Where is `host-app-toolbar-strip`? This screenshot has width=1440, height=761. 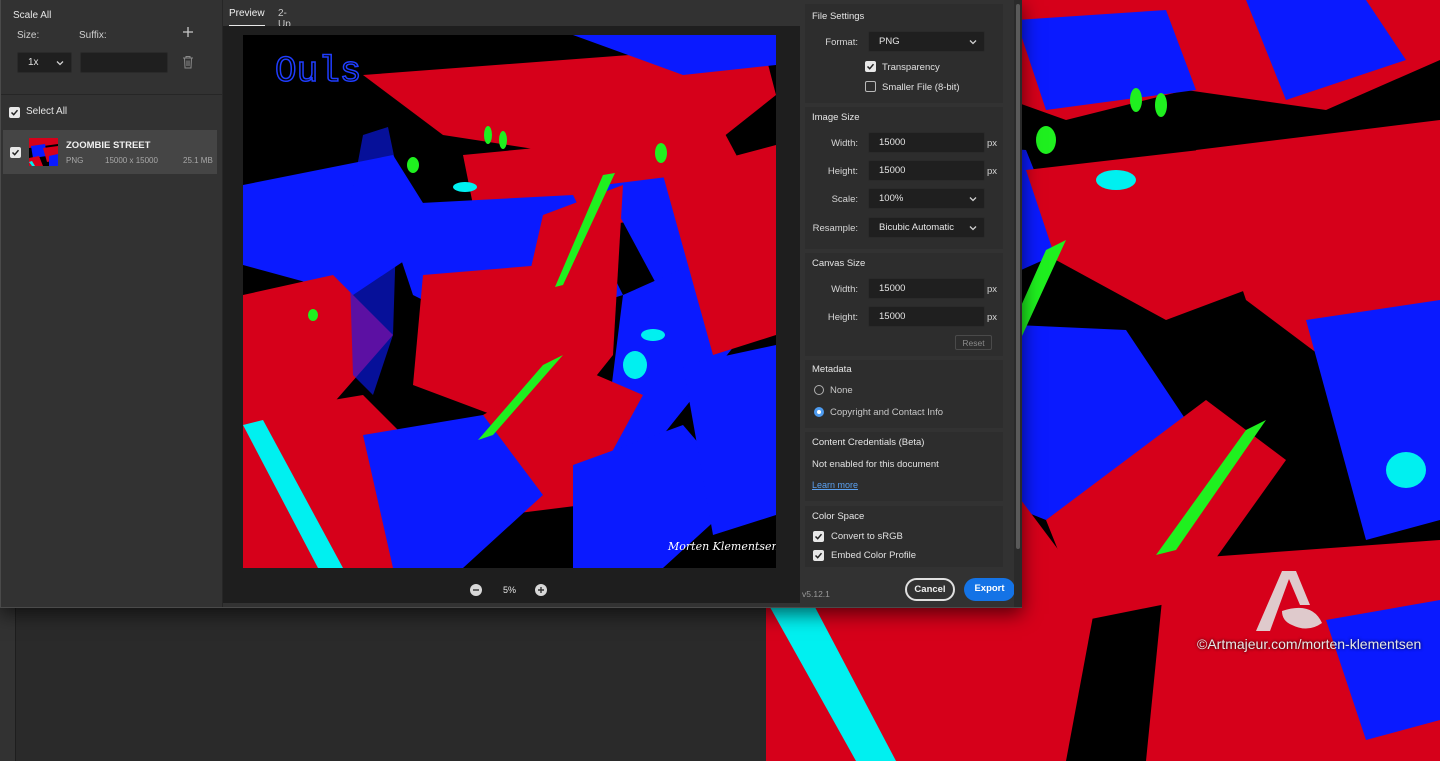 host-app-toolbar-strip is located at coordinates (8, 684).